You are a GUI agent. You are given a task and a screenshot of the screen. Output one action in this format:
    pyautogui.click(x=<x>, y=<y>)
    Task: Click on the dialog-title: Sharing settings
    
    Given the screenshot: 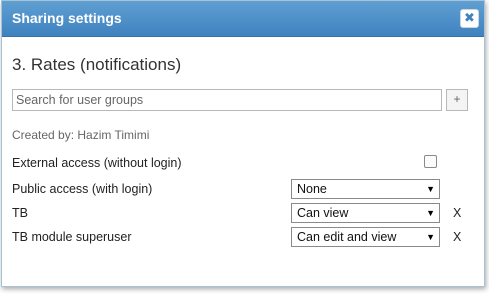 What is the action you would take?
    pyautogui.click(x=67, y=18)
    